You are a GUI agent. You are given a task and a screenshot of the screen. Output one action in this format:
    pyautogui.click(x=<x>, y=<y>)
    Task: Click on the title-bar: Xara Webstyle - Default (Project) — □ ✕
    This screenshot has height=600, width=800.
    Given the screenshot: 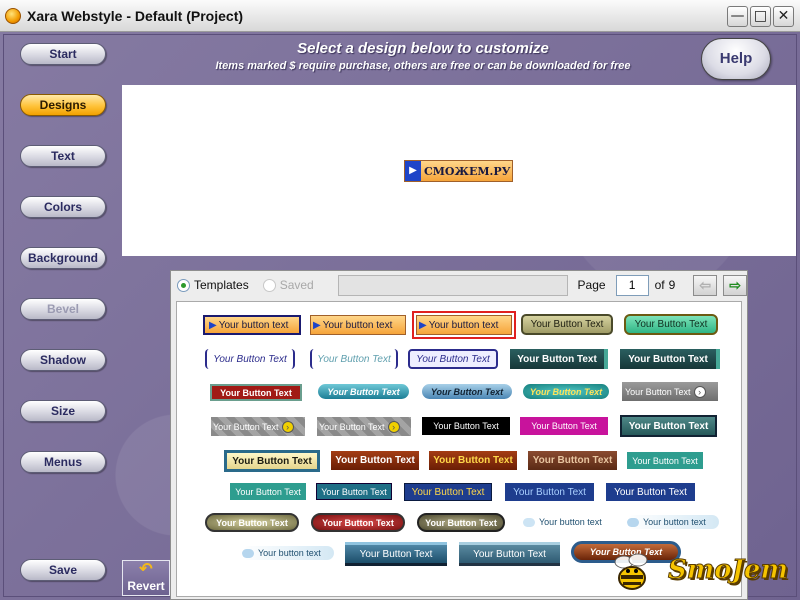 What is the action you would take?
    pyautogui.click(x=400, y=16)
    